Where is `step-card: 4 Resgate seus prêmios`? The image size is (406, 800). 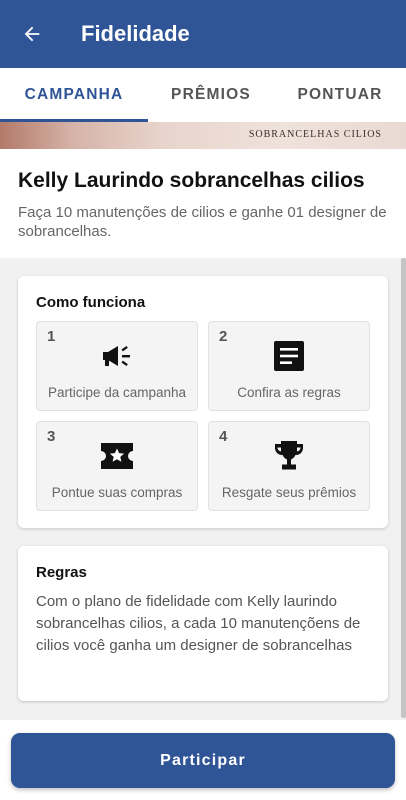 step-card: 4 Resgate seus prêmios is located at coordinates (289, 466).